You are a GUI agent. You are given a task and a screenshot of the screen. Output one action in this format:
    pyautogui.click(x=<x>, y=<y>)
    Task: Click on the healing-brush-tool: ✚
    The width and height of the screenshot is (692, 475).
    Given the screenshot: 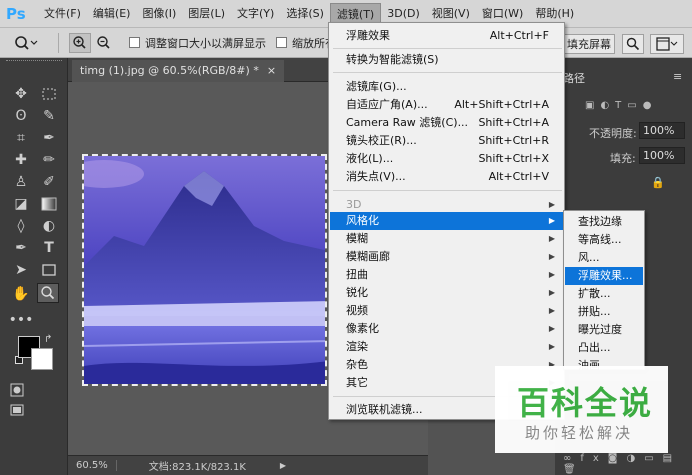 What is the action you would take?
    pyautogui.click(x=21, y=160)
    